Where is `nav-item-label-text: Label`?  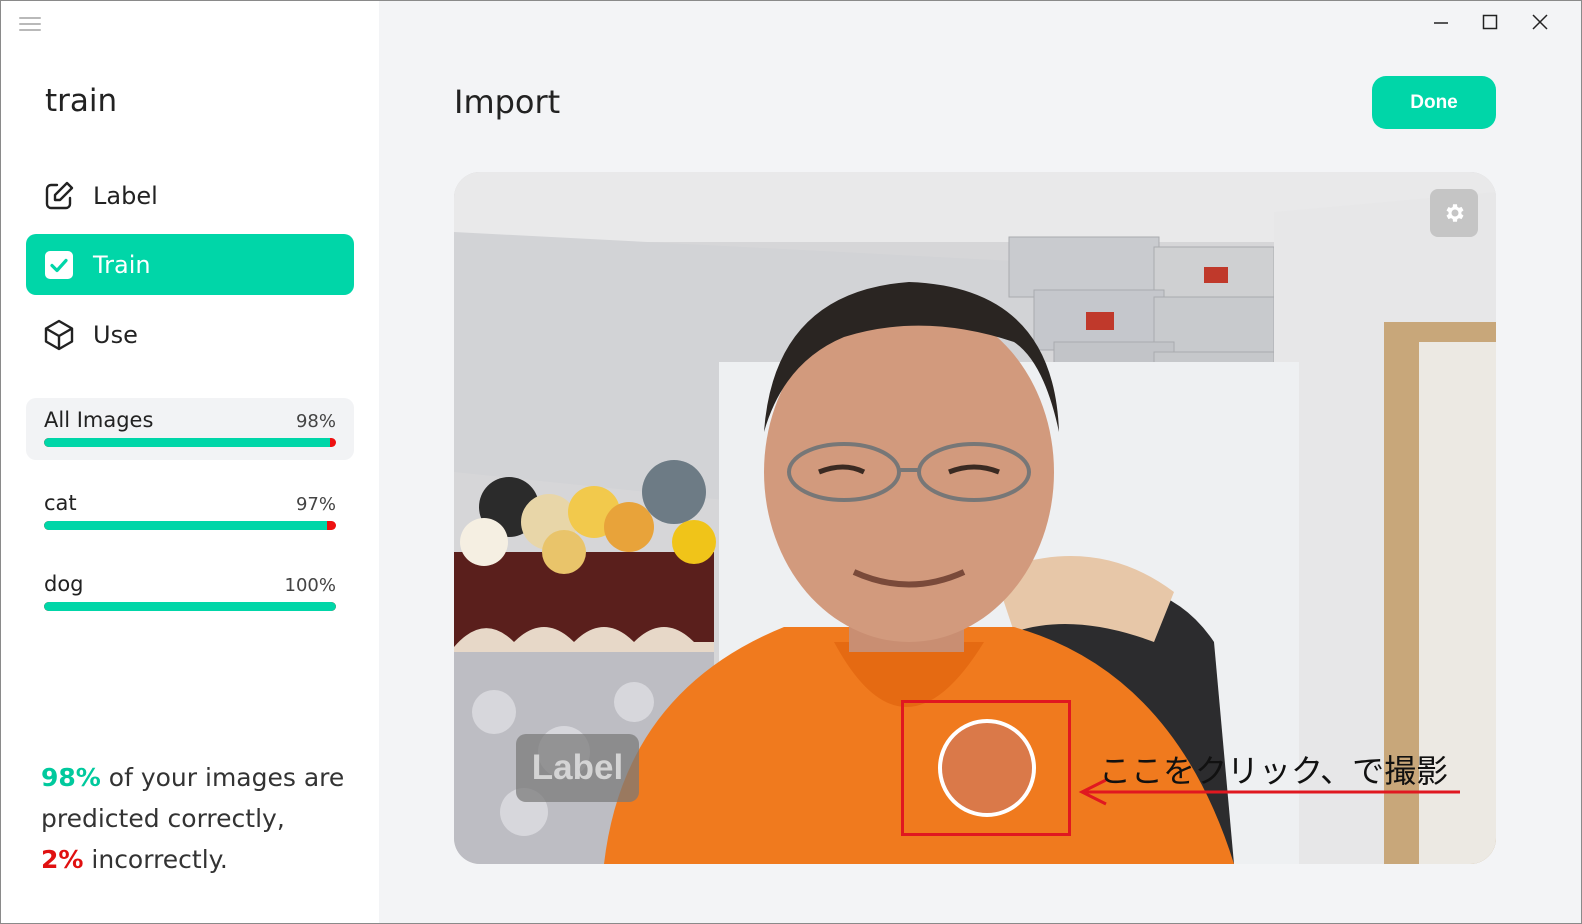 nav-item-label-text: Label is located at coordinates (125, 195).